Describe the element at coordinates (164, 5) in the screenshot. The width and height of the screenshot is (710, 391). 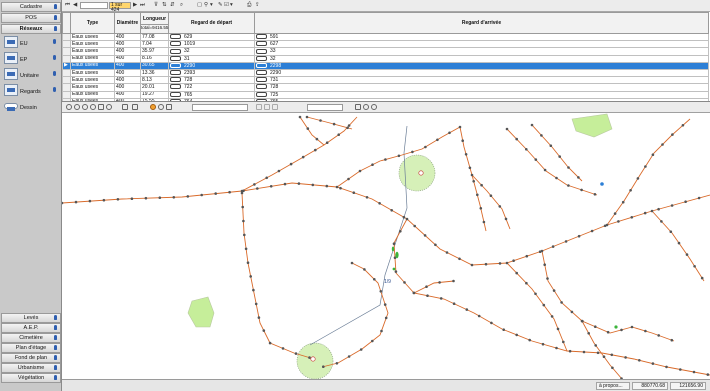
I see `sort-icon: ⇅` at that location.